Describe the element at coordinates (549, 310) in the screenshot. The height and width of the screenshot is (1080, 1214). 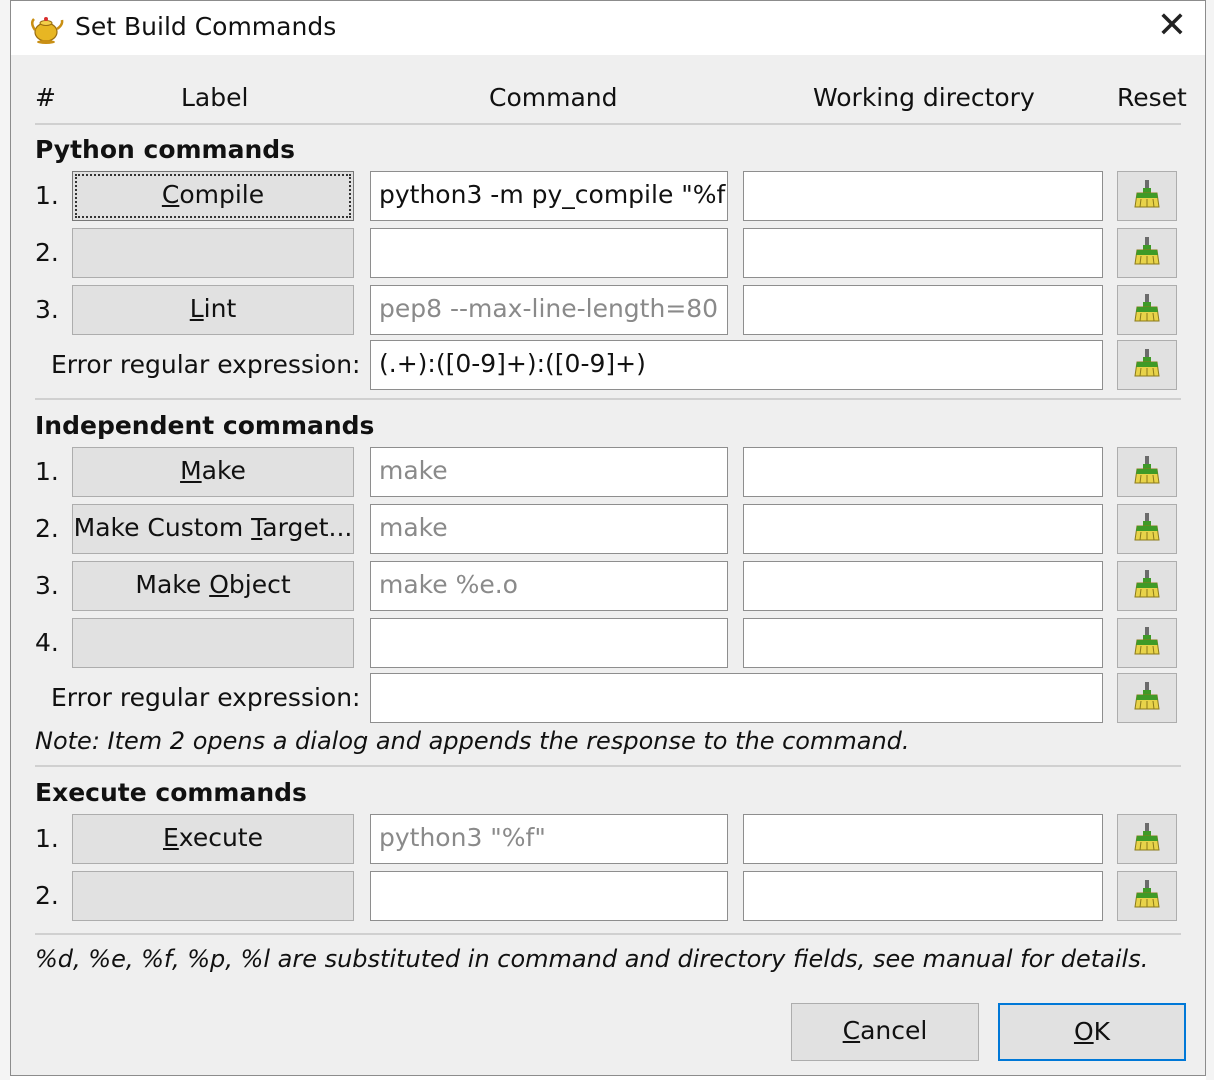
I see `command-field: pep8 --max-line-length=80 "` at that location.